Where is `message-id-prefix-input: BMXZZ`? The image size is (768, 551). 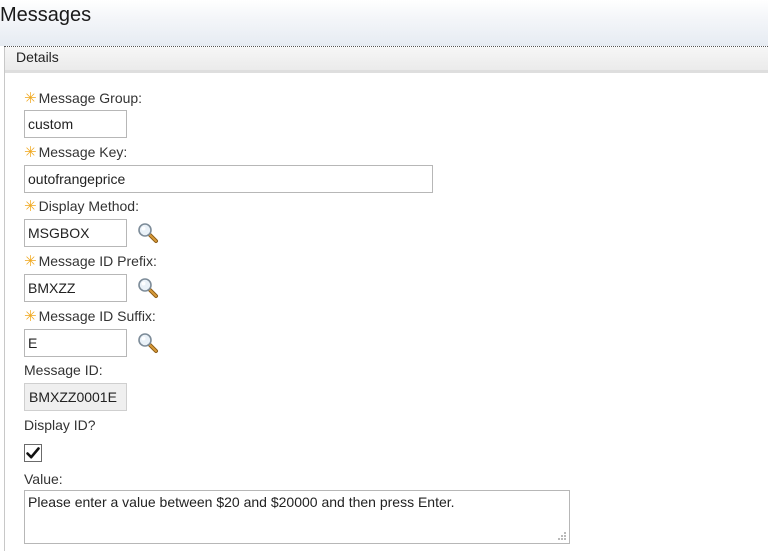
message-id-prefix-input: BMXZZ is located at coordinates (75, 288).